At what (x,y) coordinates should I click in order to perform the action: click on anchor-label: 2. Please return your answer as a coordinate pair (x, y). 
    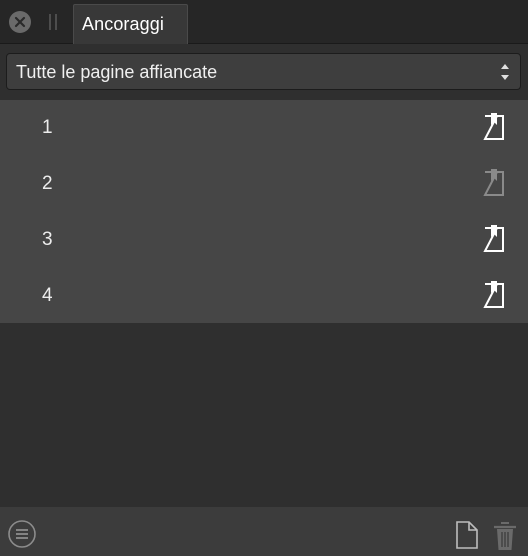
    Looking at the image, I should click on (47, 183).